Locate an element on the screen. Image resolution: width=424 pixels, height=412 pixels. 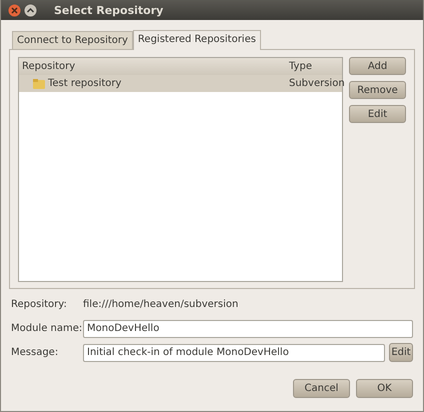
side-button: Edit is located at coordinates (377, 114).